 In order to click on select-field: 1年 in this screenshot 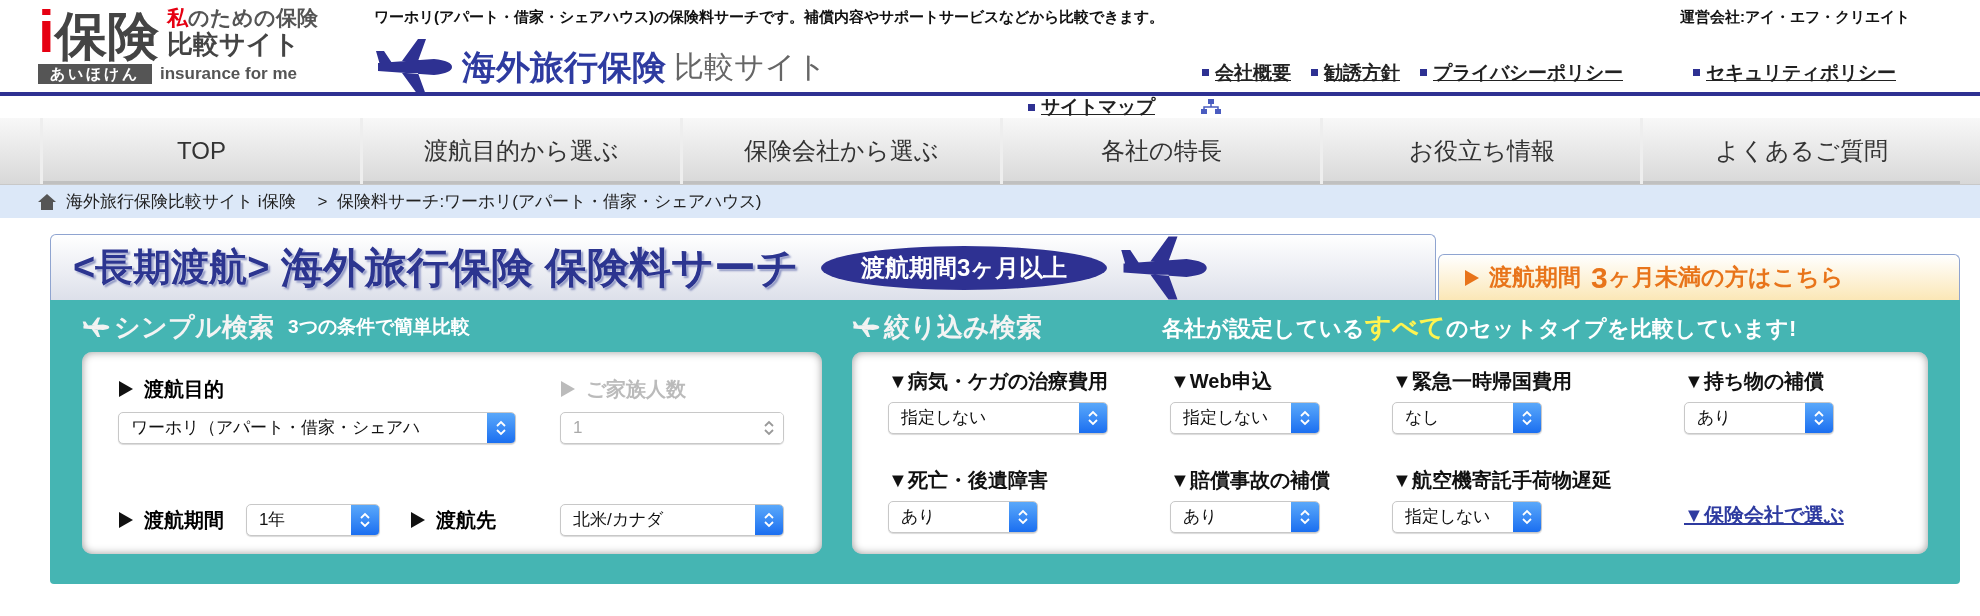, I will do `click(313, 519)`.